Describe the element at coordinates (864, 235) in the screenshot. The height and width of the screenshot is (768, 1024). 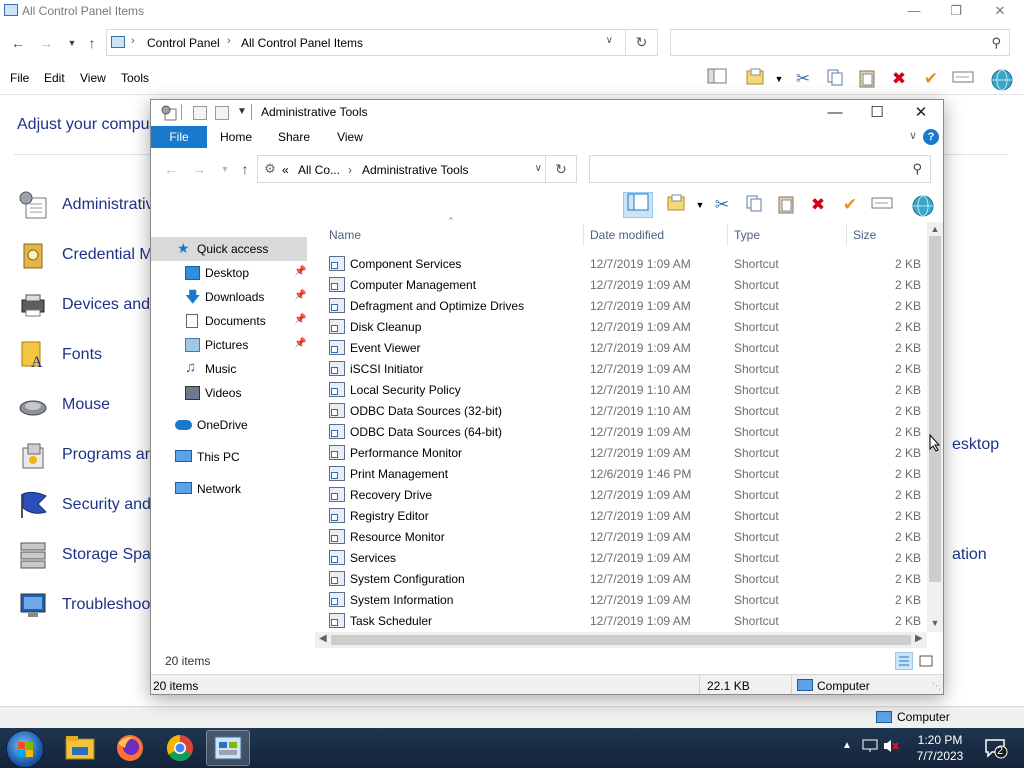
I see `column-header-size: Size` at that location.